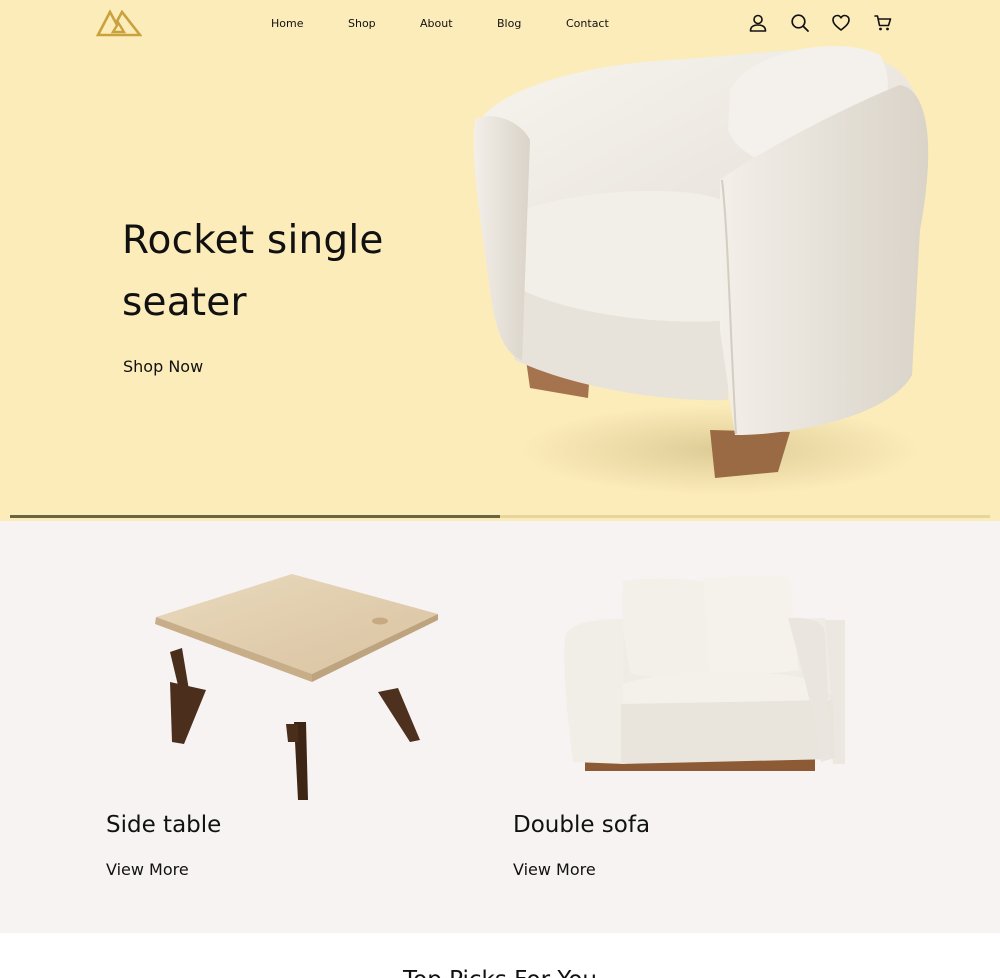 Image resolution: width=1000 pixels, height=978 pixels. I want to click on shop-now-link: Shop Now, so click(163, 366).